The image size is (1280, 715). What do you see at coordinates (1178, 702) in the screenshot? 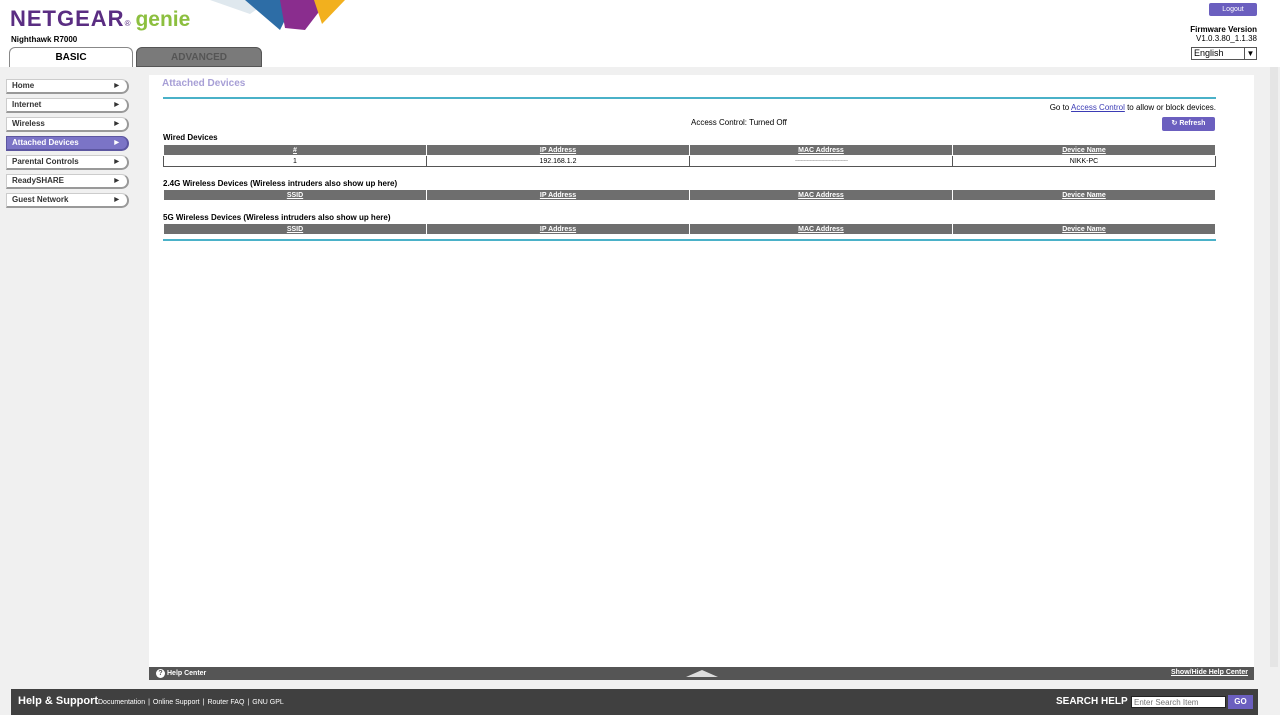
I see `search-help-input` at bounding box center [1178, 702].